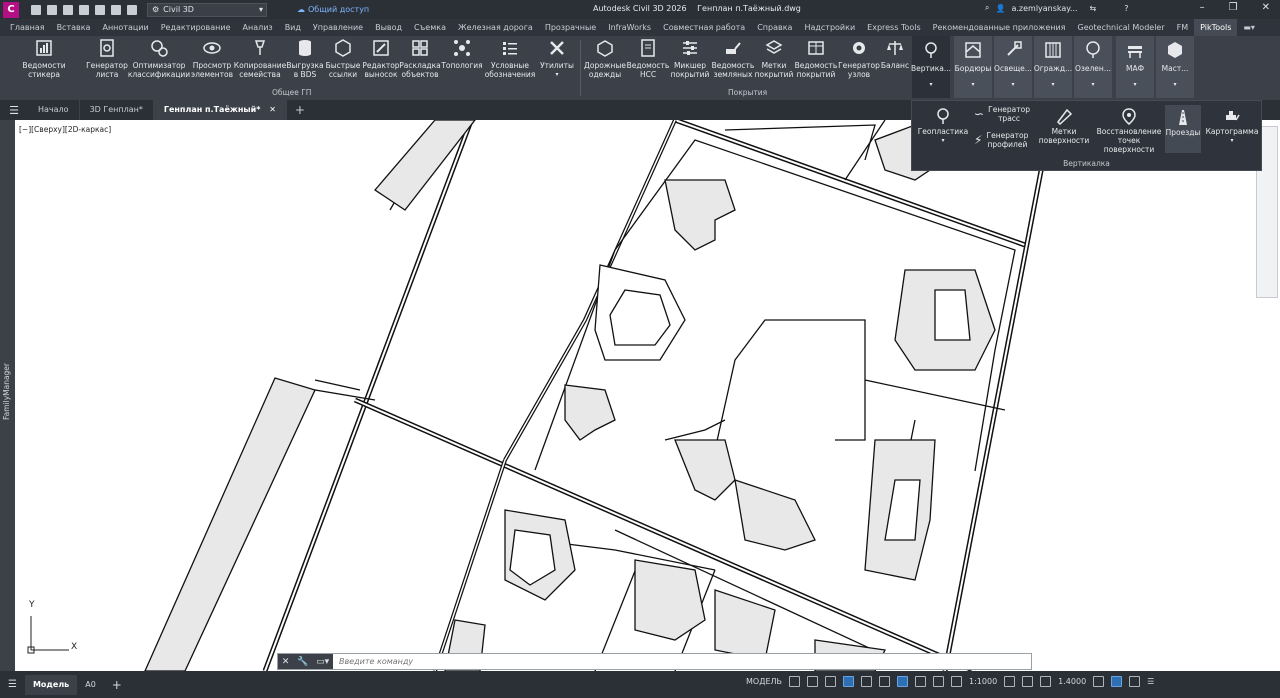 The image size is (1280, 698). I want to click on node-generator-button: Генератор узлов, so click(859, 58).